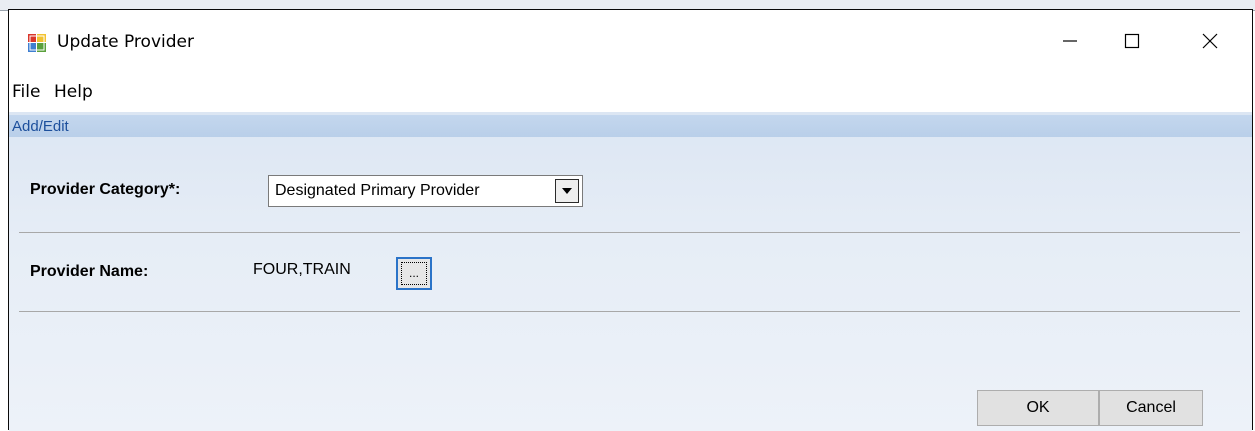  Describe the element at coordinates (630, 41) in the screenshot. I see `title-bar: Update Provider` at that location.